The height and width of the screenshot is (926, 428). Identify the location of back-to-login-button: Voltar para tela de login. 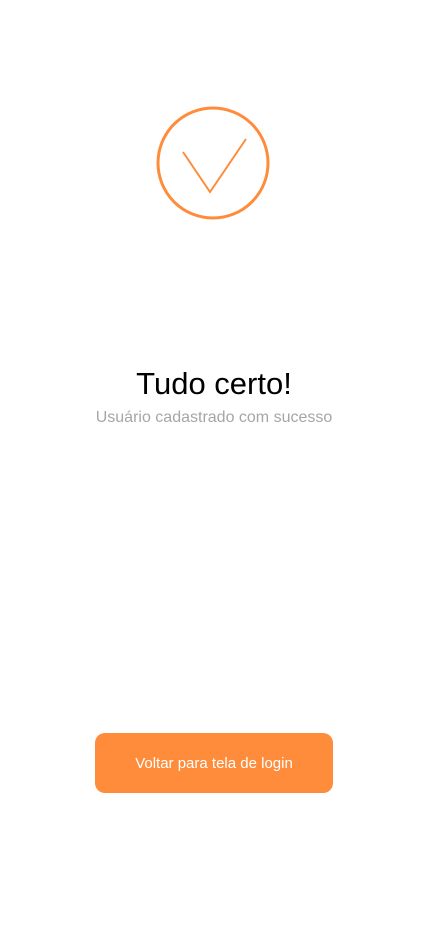
(214, 763).